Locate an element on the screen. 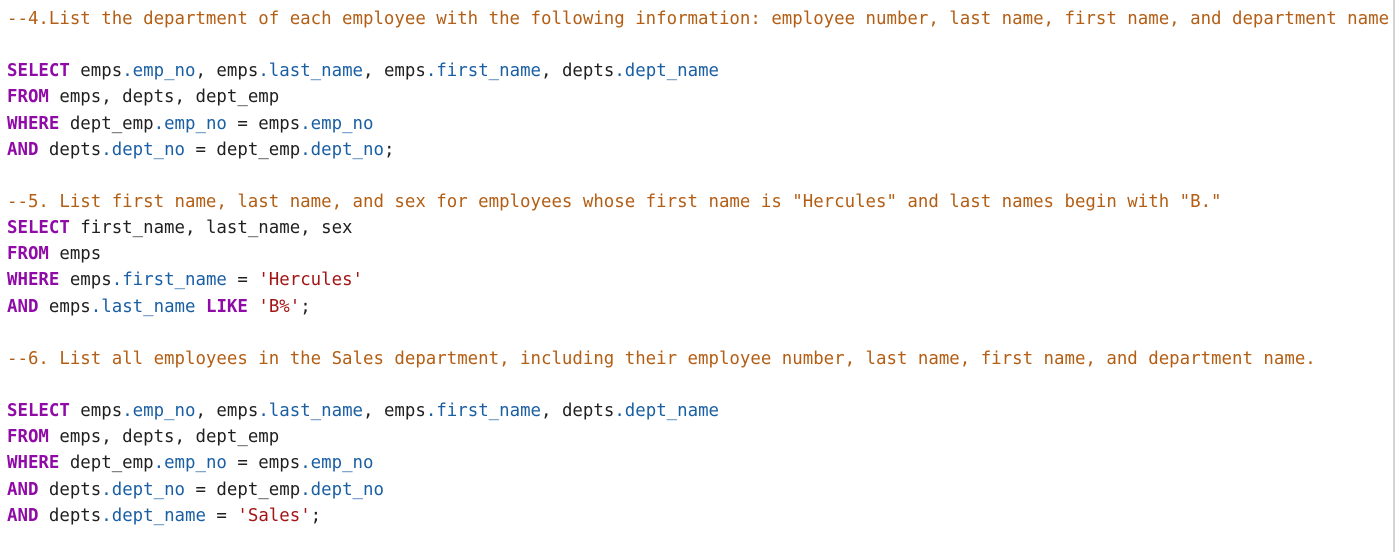 The height and width of the screenshot is (552, 1395). sql-string-literal: 'Sales' is located at coordinates (274, 515).